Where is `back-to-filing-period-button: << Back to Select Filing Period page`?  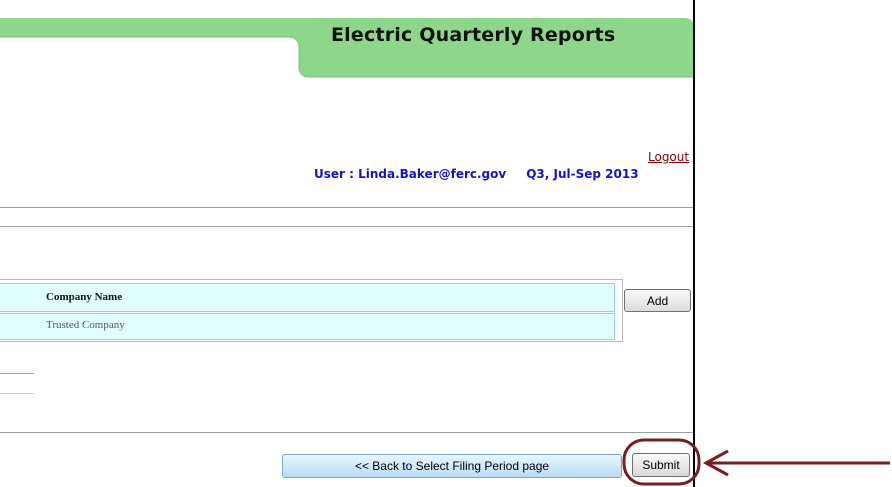 back-to-filing-period-button: << Back to Select Filing Period page is located at coordinates (452, 466).